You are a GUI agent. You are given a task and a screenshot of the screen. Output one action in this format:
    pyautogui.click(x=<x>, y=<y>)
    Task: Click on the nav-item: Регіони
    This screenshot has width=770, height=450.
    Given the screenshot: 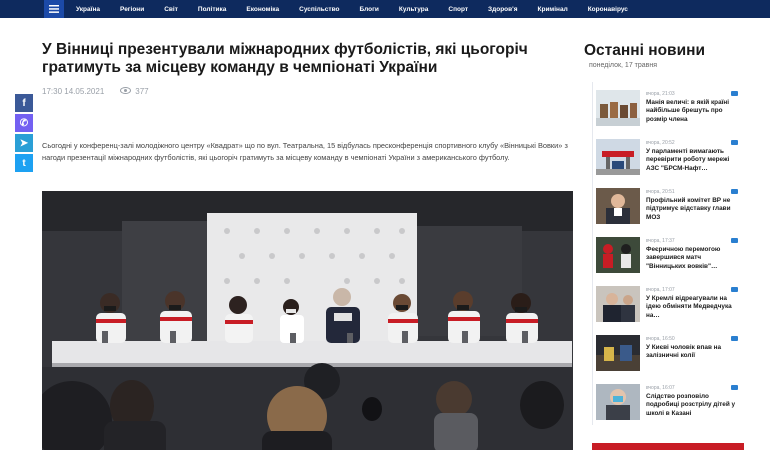 What is the action you would take?
    pyautogui.click(x=132, y=9)
    